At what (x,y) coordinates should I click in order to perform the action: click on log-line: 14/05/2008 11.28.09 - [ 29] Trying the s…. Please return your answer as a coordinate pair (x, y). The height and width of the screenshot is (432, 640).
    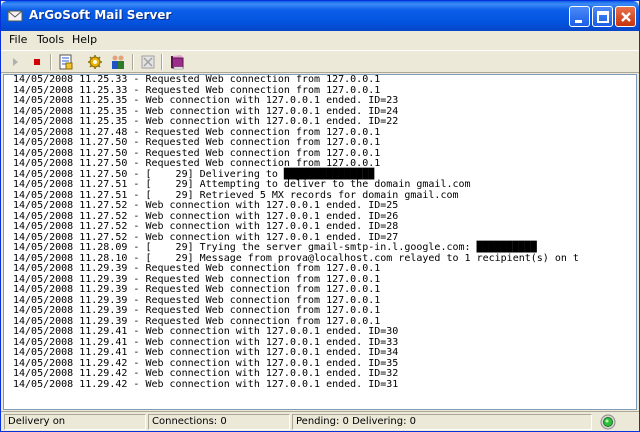
    Looking at the image, I should click on (275, 247).